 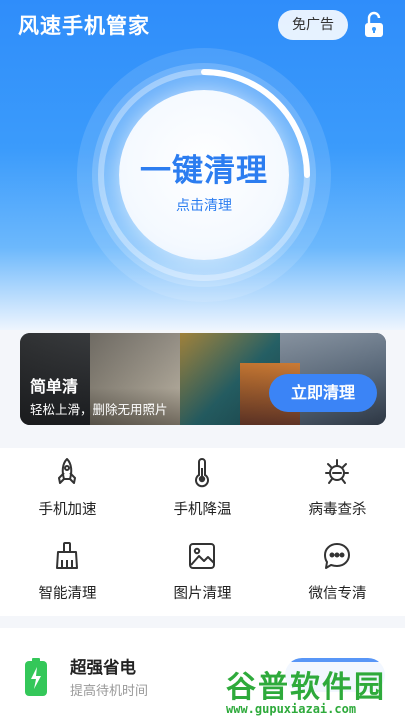 I want to click on feature-label: 手机降温, so click(x=202, y=510).